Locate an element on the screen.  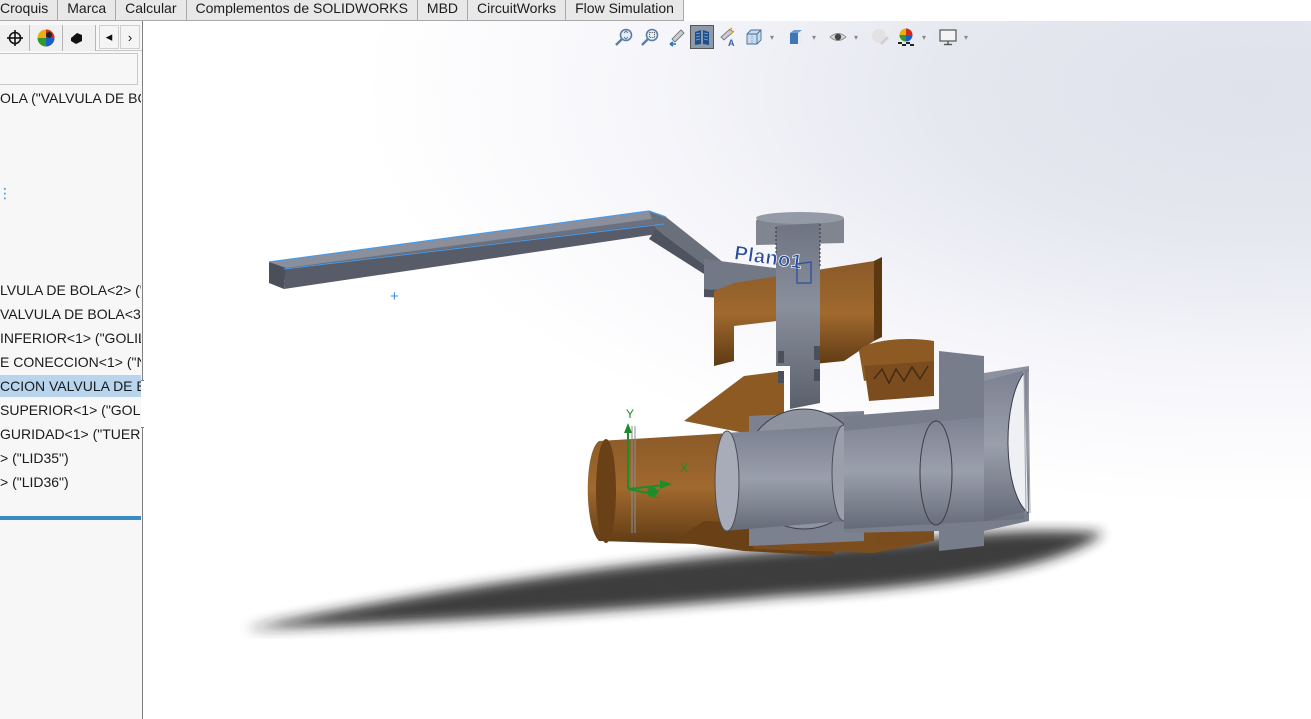
tab-marca: Marca is located at coordinates (87, 10).